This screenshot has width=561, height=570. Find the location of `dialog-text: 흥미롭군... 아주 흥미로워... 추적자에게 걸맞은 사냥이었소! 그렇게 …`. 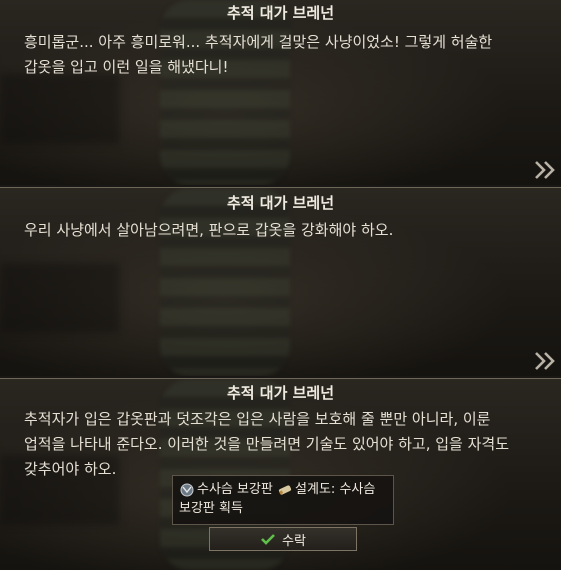

dialog-text: 흥미롭군... 아주 흥미로워... 추적자에게 걸맞은 사냥이었소! 그렇게 … is located at coordinates (258, 54).